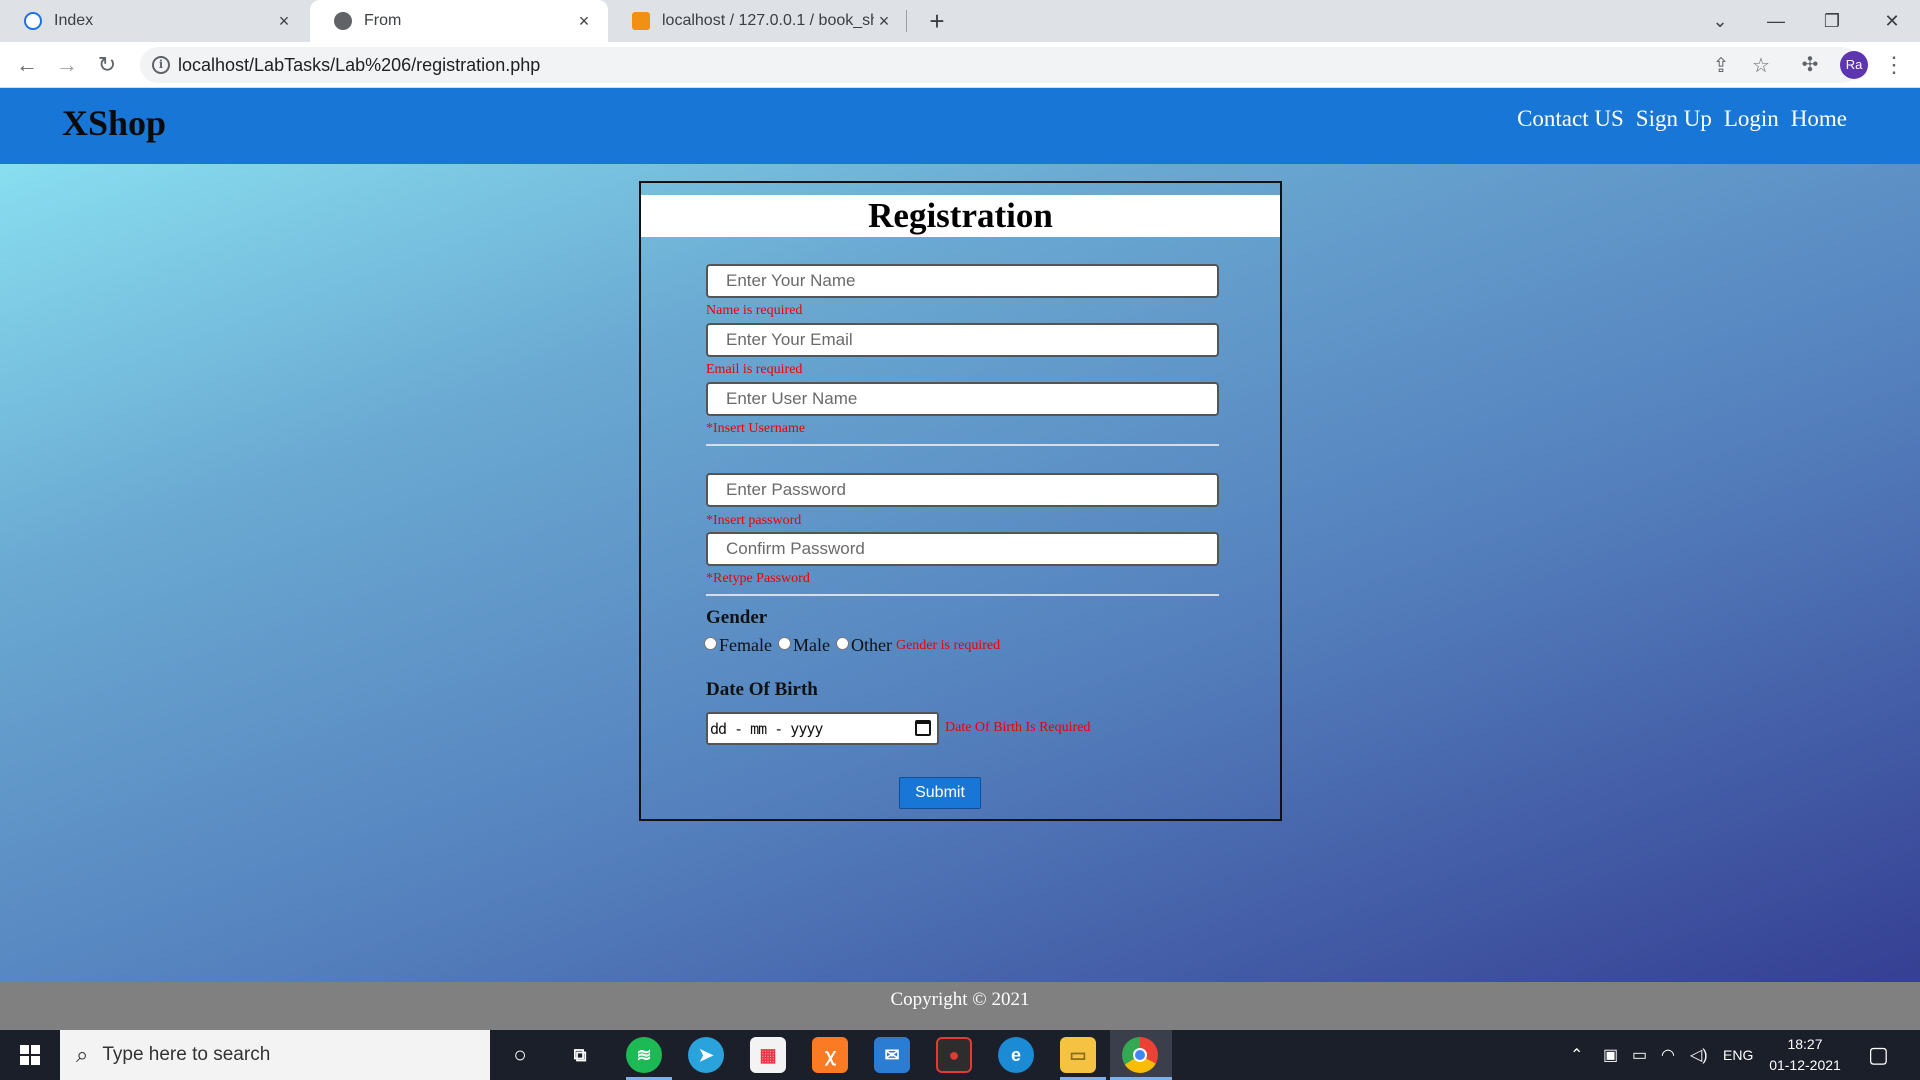  I want to click on mail-icon: ✉, so click(892, 1055).